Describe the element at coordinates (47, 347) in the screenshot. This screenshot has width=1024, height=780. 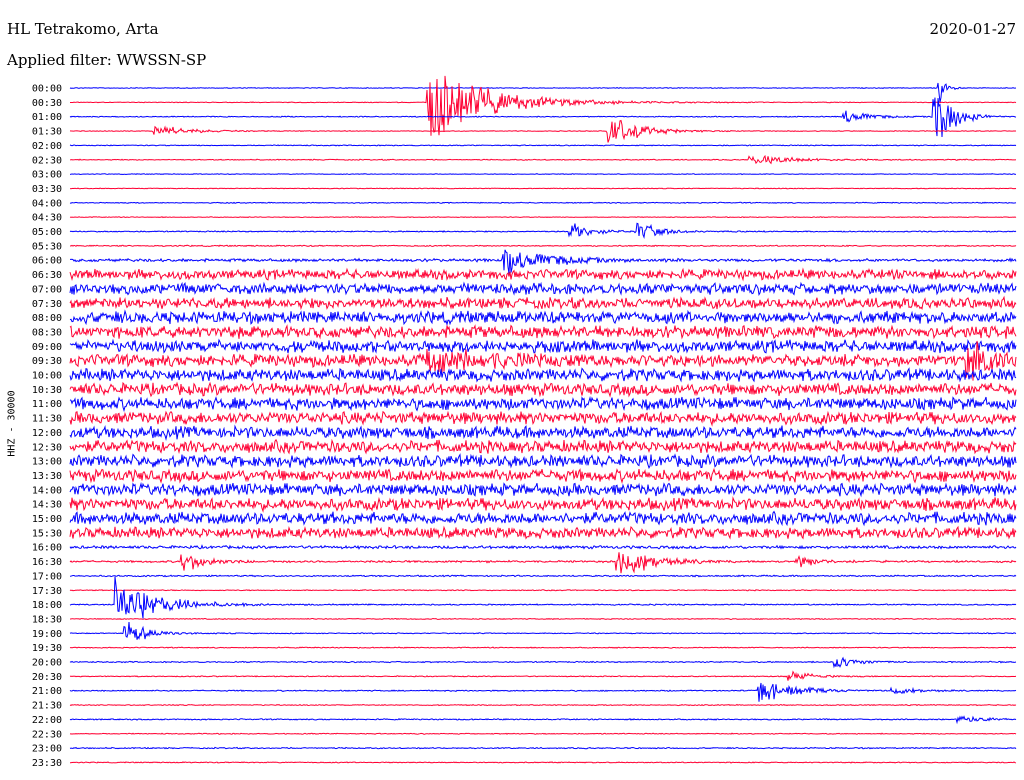
I see `time-label-0900: 09:00` at that location.